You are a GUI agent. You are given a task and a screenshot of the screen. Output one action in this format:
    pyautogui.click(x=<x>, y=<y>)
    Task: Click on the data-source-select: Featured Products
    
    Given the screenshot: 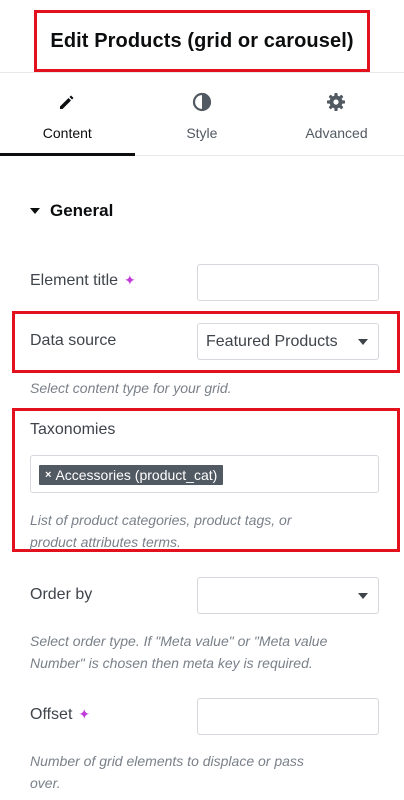 What is the action you would take?
    pyautogui.click(x=288, y=341)
    